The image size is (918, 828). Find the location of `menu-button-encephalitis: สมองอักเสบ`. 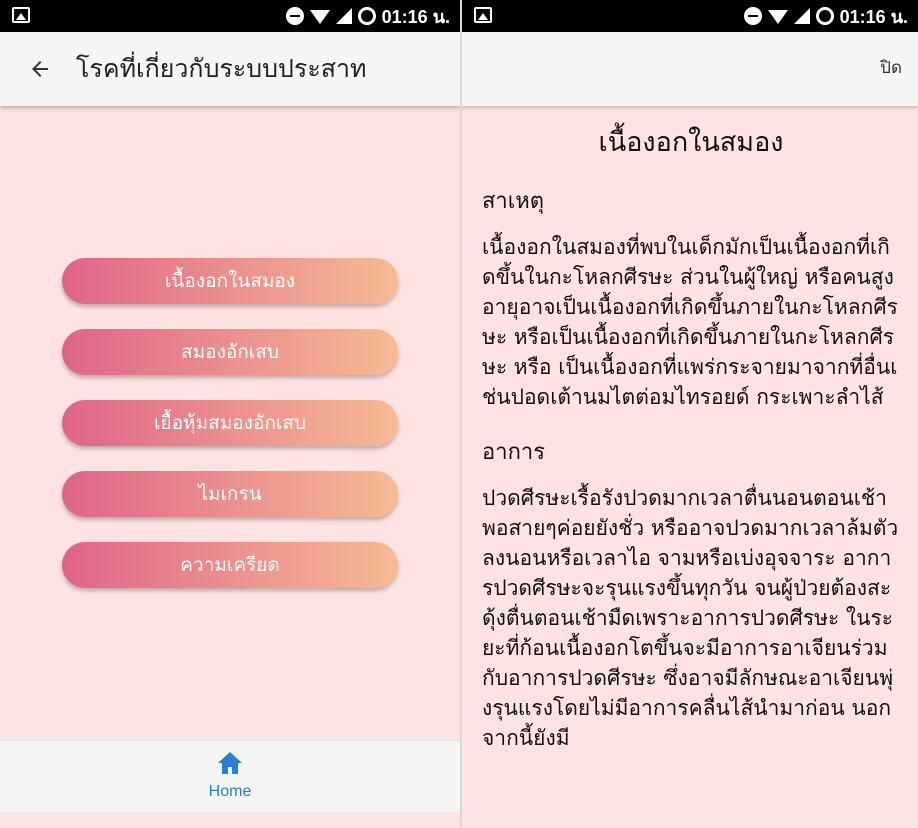

menu-button-encephalitis: สมองอักเสบ is located at coordinates (230, 352).